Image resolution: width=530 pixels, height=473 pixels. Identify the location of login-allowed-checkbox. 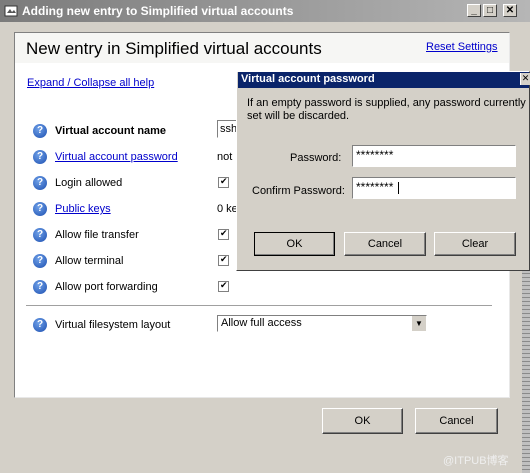
(223, 182).